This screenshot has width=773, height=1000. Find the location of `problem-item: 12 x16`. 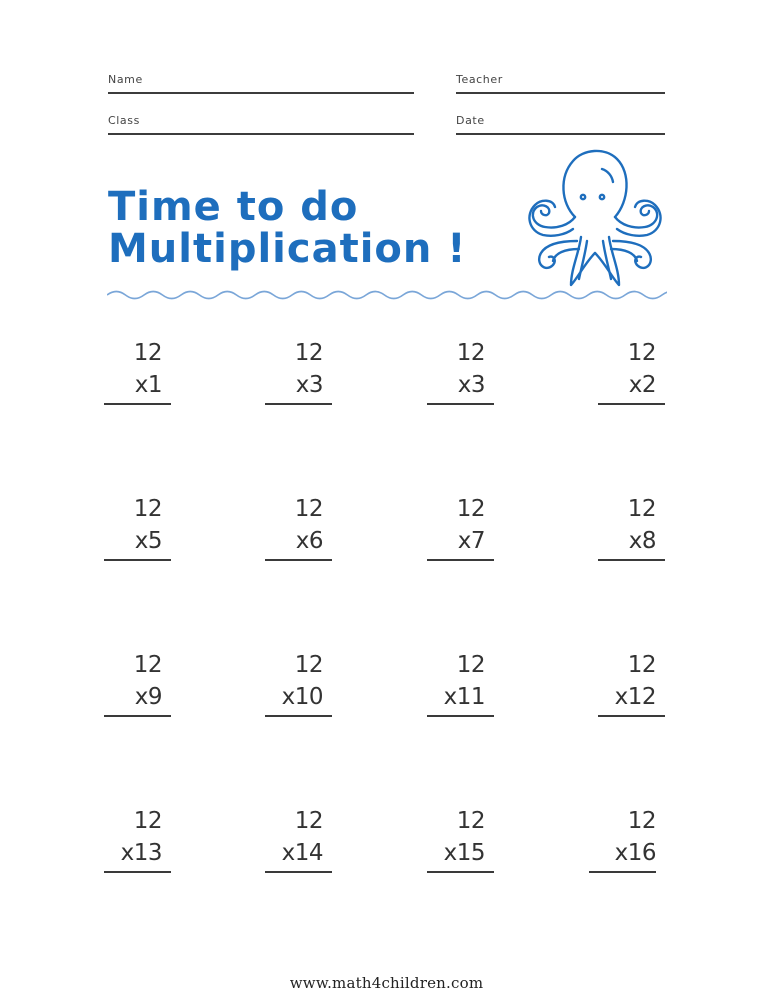

problem-item: 12 x16 is located at coordinates (623, 848).